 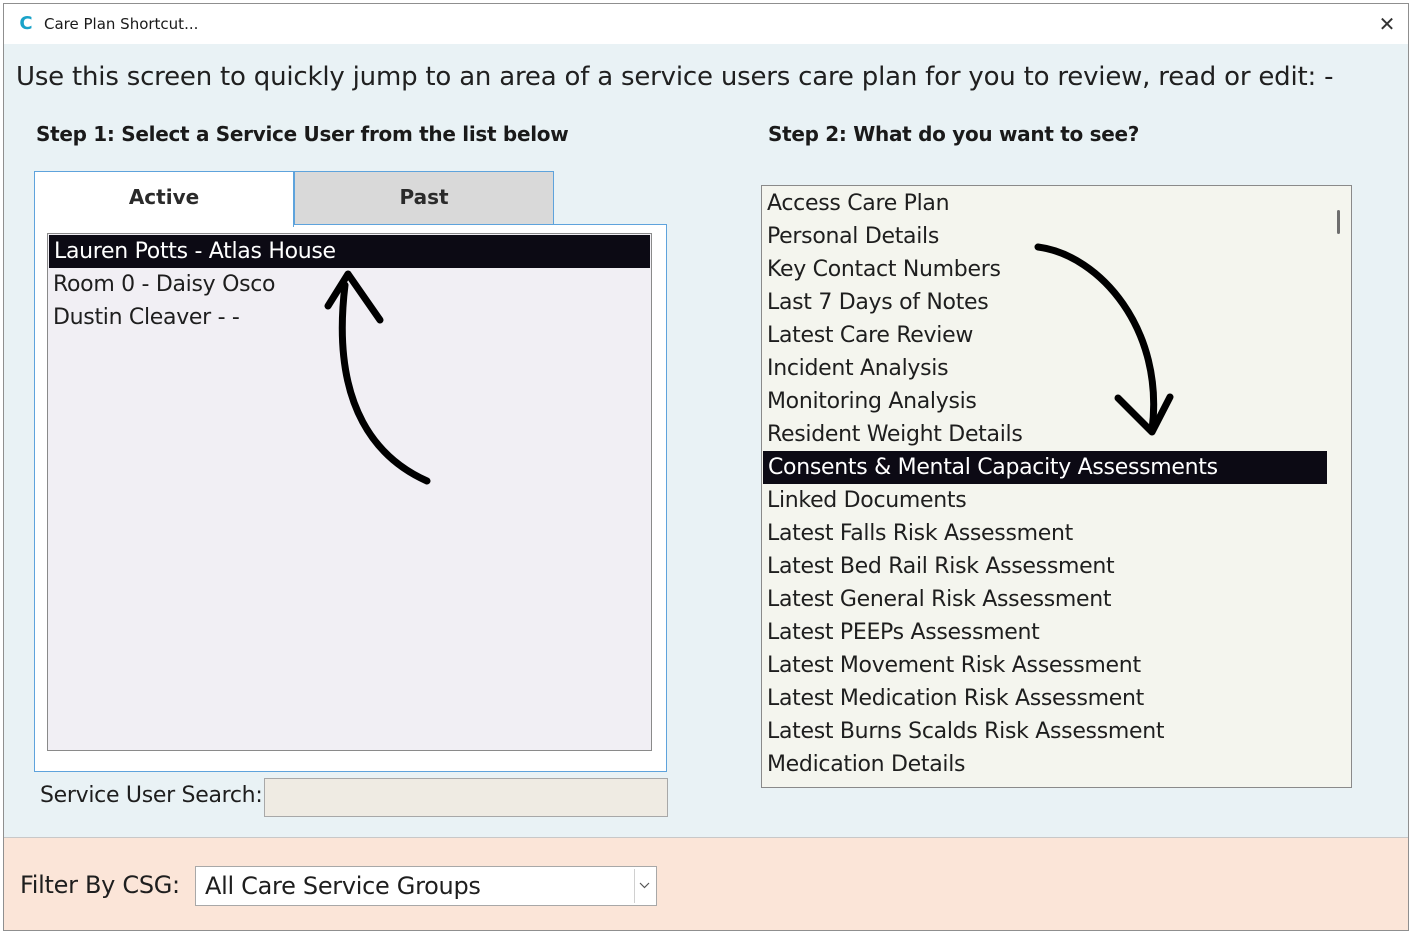 What do you see at coordinates (349, 317) in the screenshot?
I see `service-user-item: Dustin Cleaver - -` at bounding box center [349, 317].